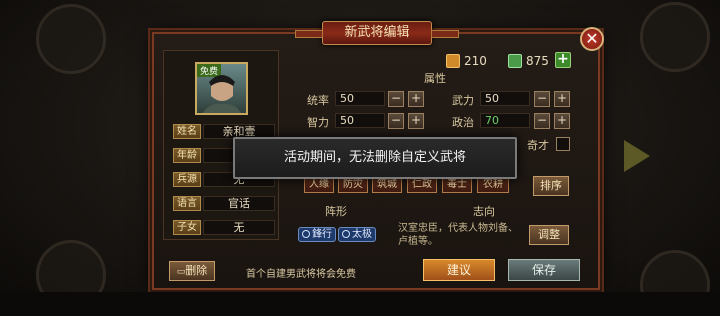 The image size is (720, 316). I want to click on add-currency-button: +, so click(563, 60).